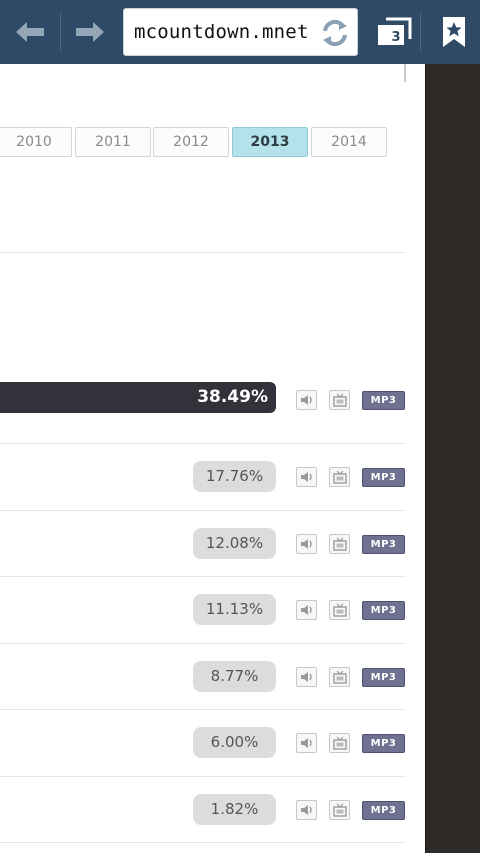  Describe the element at coordinates (36, 142) in the screenshot. I see `year-tab-2010: 2010` at that location.